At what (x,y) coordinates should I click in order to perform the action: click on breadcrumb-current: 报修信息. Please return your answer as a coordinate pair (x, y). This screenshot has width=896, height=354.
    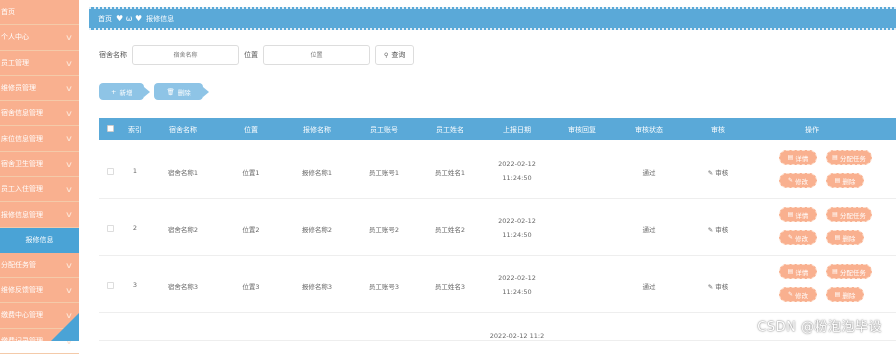
    Looking at the image, I should click on (160, 19).